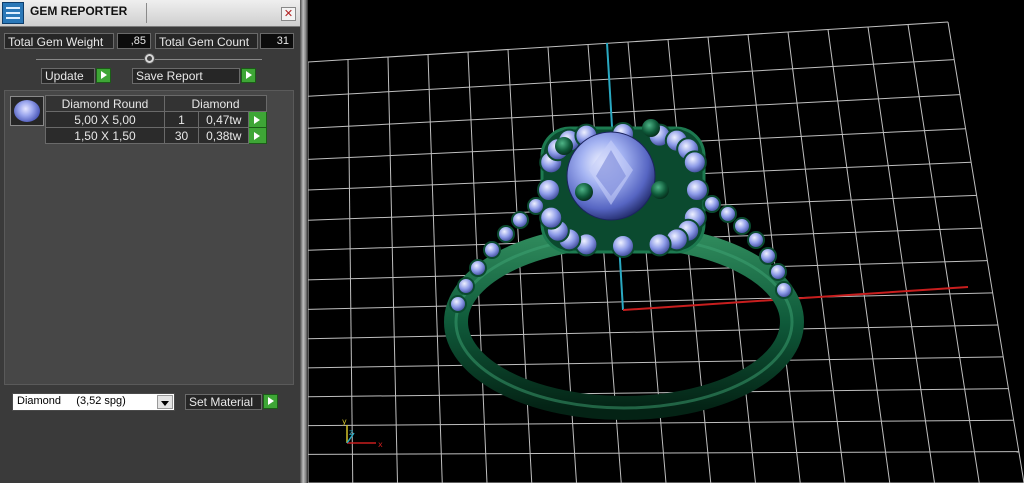 The image size is (1024, 483). Describe the element at coordinates (105, 119) in the screenshot. I see `row-size: 5,00 X 5,00` at that location.